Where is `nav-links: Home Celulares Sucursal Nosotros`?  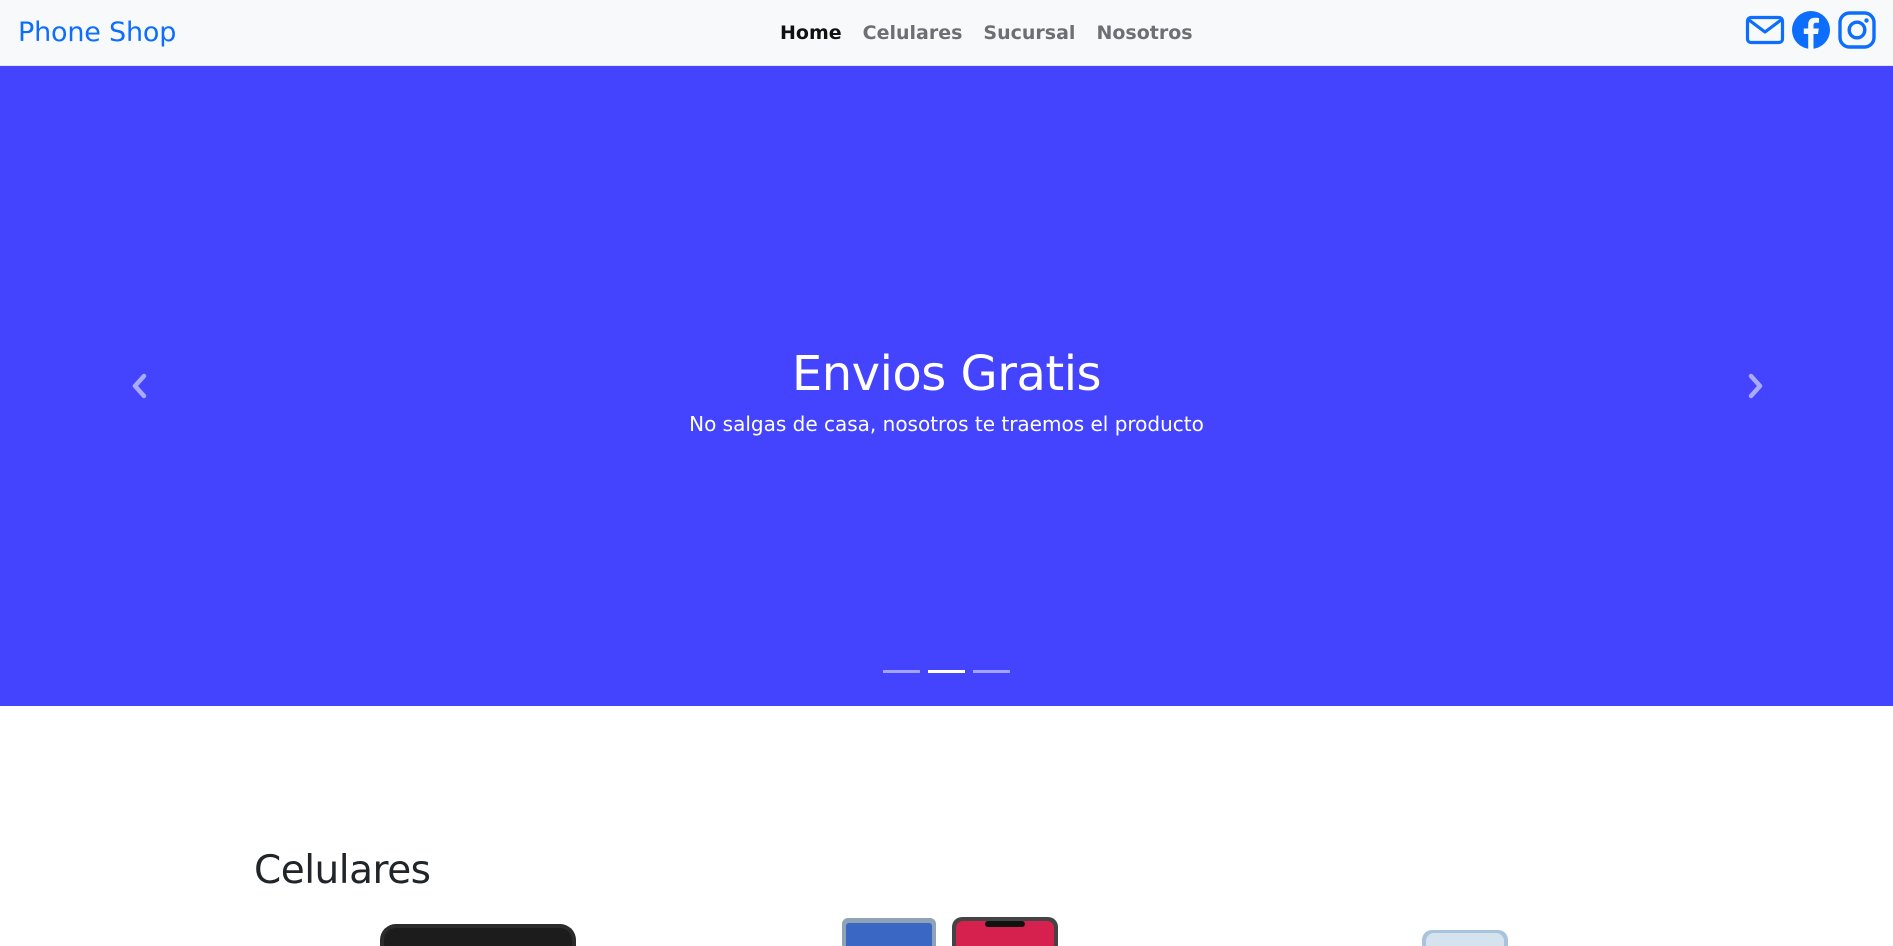
nav-links: Home Celulares Sucursal Nosotros is located at coordinates (997, 33).